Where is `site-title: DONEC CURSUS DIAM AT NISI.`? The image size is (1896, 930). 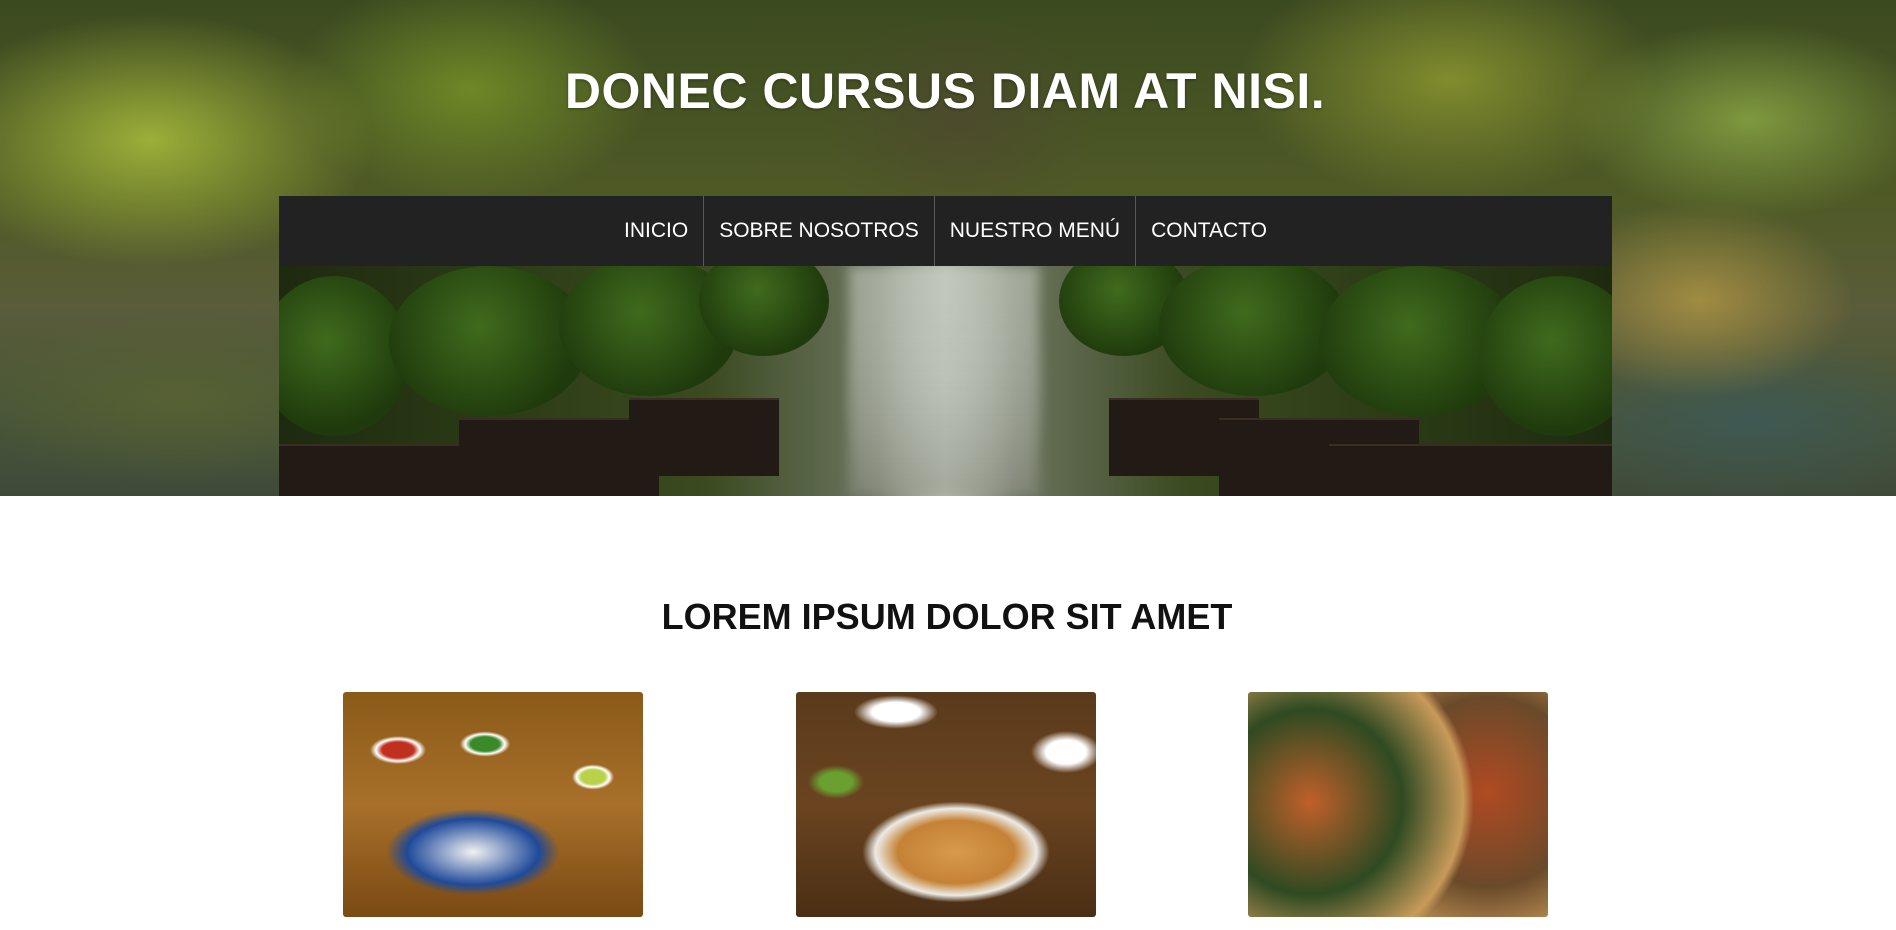
site-title: DONEC CURSUS DIAM AT NISI. is located at coordinates (945, 91).